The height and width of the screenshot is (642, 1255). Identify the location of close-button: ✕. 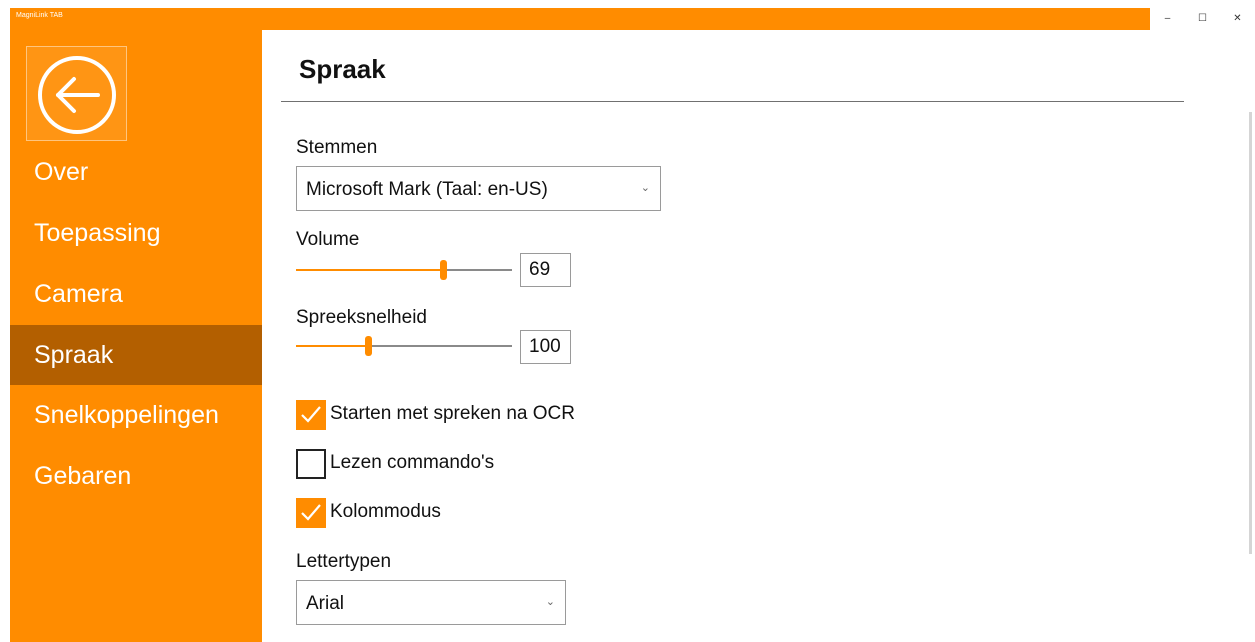
(1237, 19).